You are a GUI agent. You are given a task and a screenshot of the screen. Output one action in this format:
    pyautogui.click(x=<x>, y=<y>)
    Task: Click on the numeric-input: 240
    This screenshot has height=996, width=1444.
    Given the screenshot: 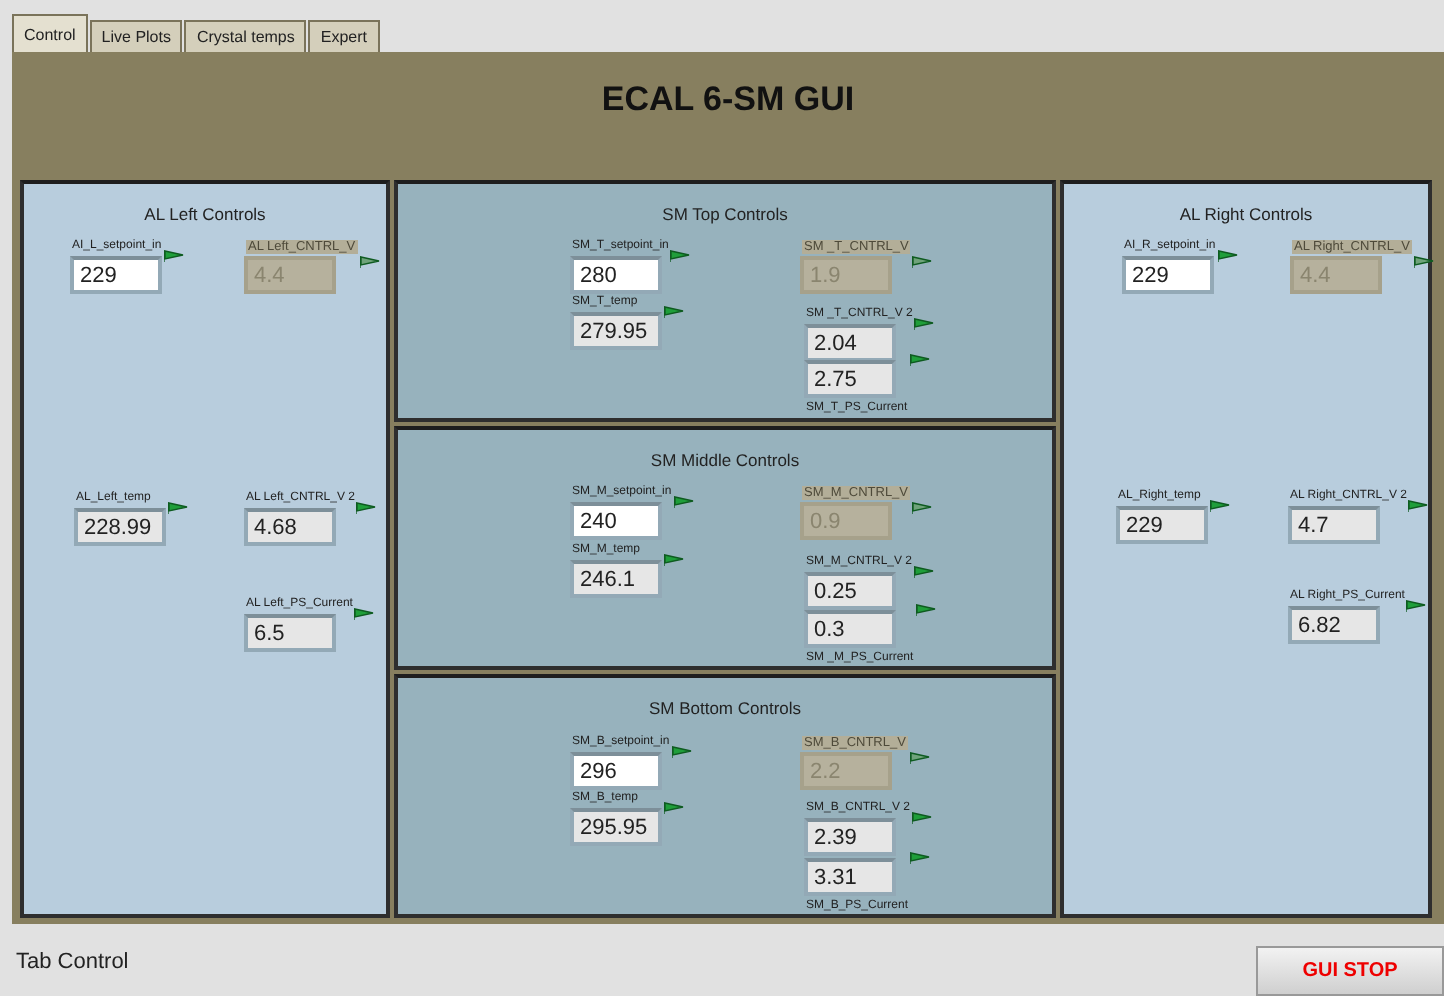 What is the action you would take?
    pyautogui.click(x=616, y=521)
    